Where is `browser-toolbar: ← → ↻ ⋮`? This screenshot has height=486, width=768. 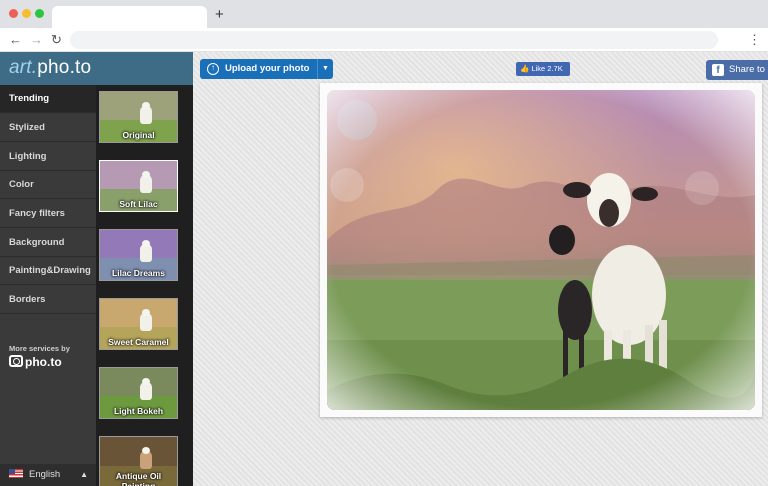 browser-toolbar: ← → ↻ ⋮ is located at coordinates (384, 40).